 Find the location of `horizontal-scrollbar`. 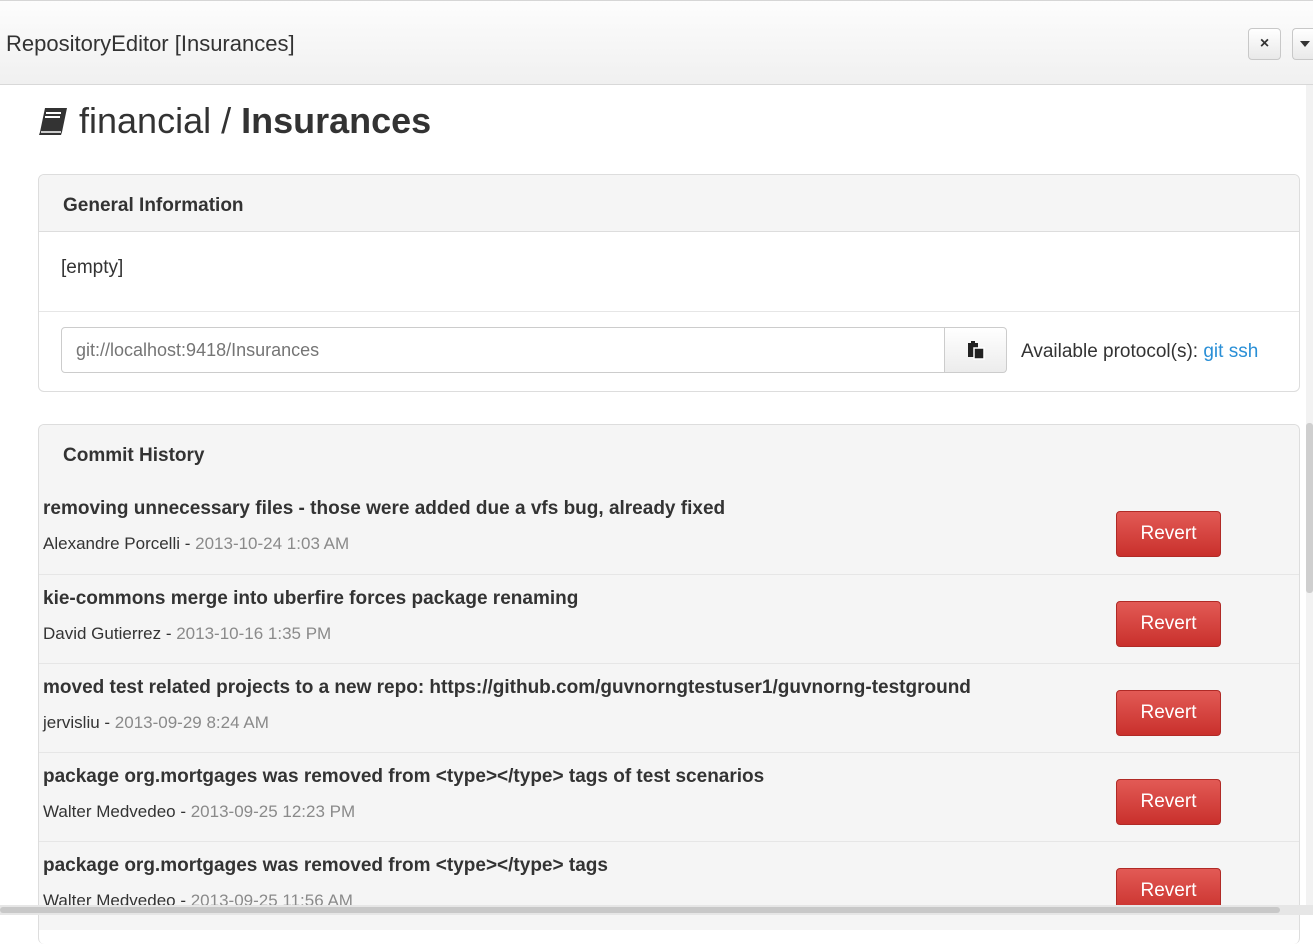

horizontal-scrollbar is located at coordinates (656, 910).